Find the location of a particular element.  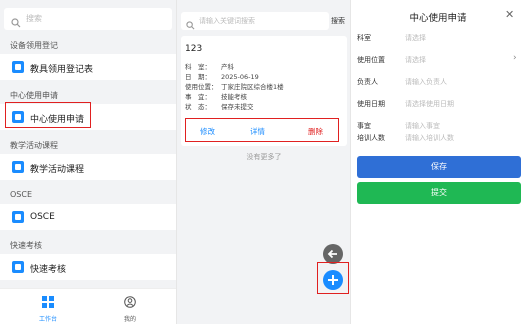

record-row-department: 科 室： 产科 is located at coordinates (209, 67).